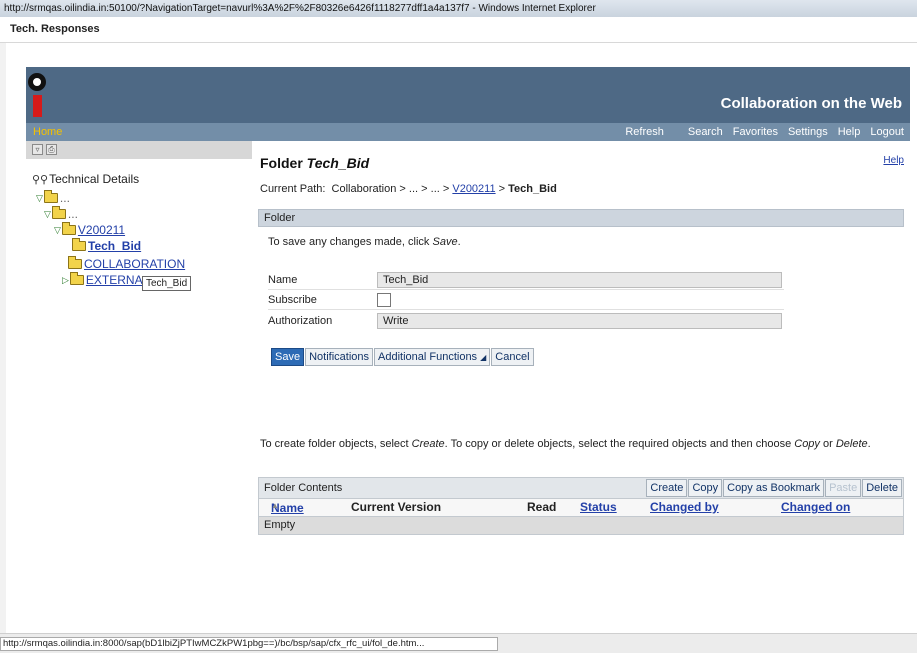 This screenshot has height=653, width=917. I want to click on tree-node-v200211: ▽ V200211, so click(89, 229).